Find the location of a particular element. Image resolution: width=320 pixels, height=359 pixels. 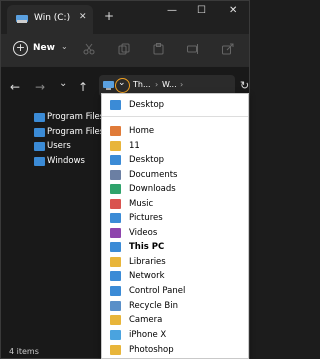

dropdown-item: Downloads is located at coordinates (175, 189).